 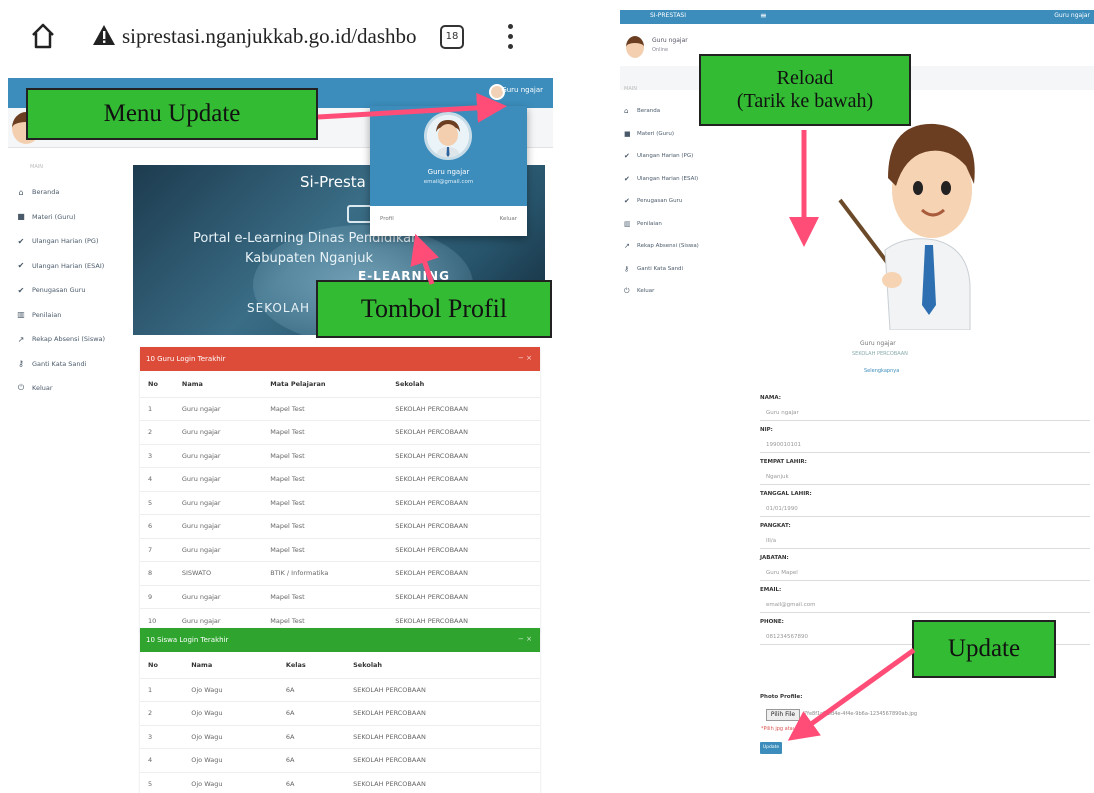 I want to click on form-input: Nganjuk, so click(x=925, y=477).